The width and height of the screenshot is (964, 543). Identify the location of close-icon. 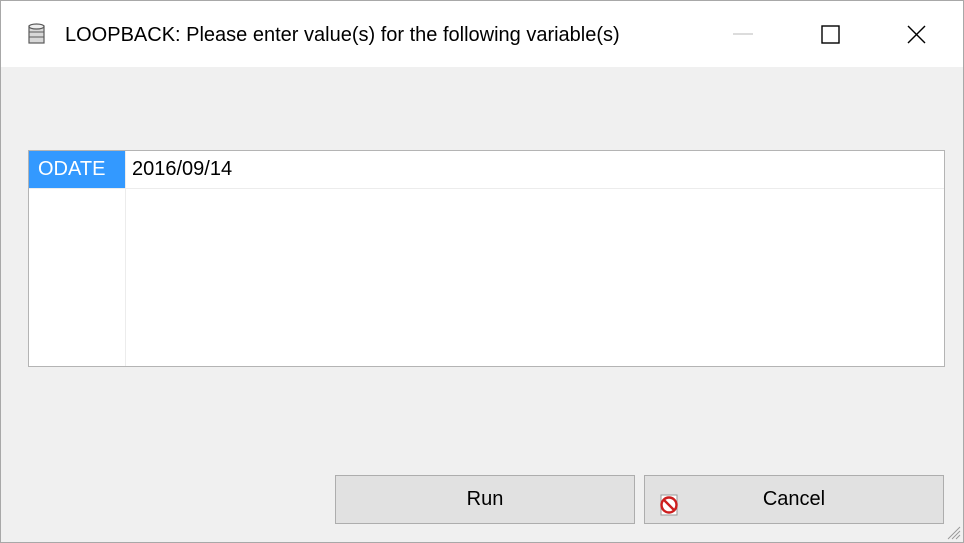
(916, 34).